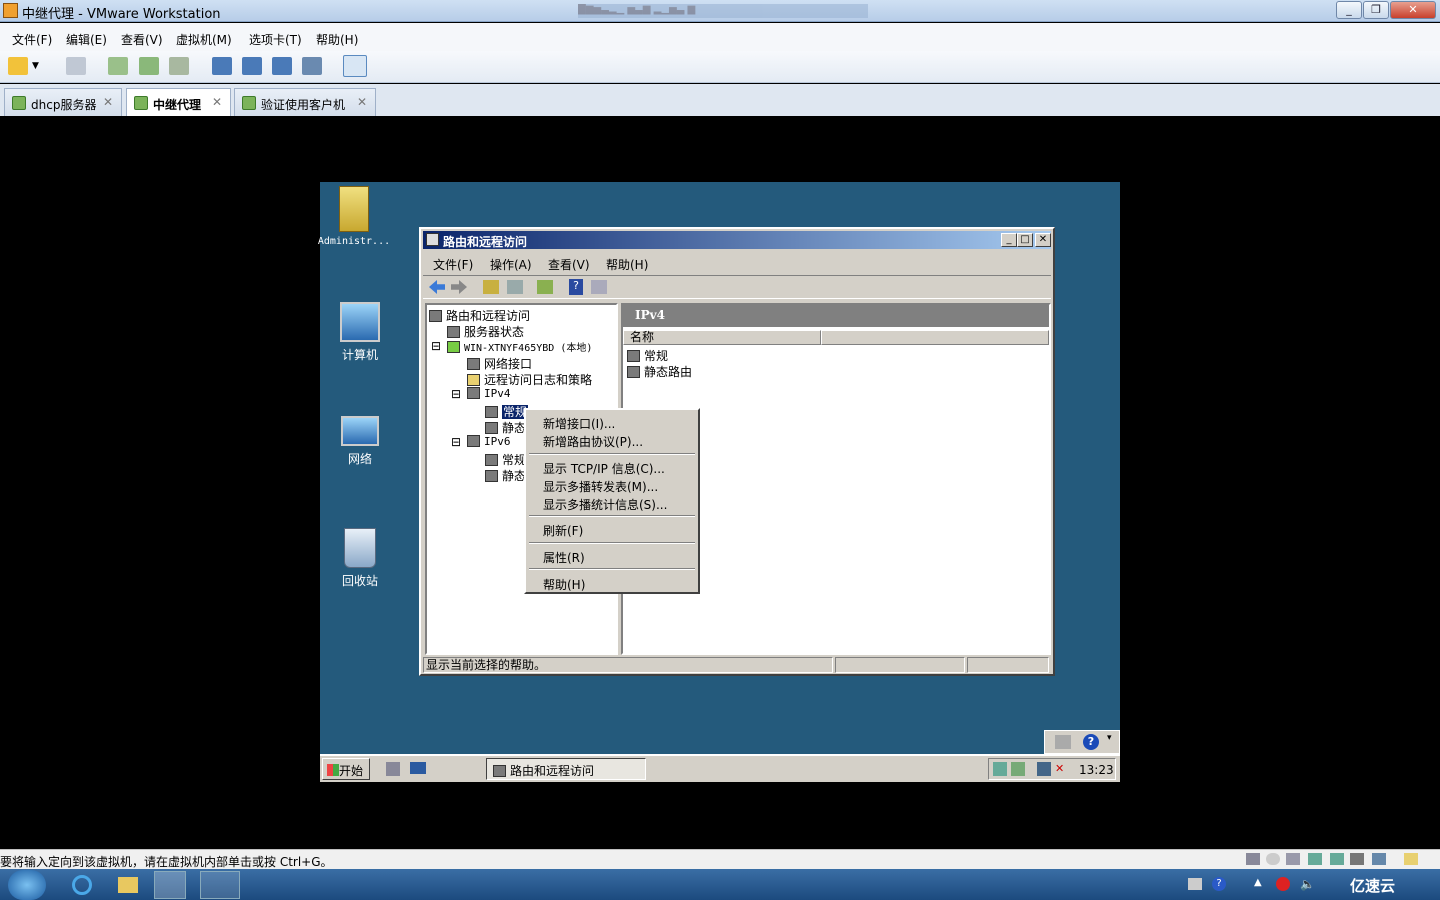  I want to click on desktop-icon-network: 网络, so click(360, 441).